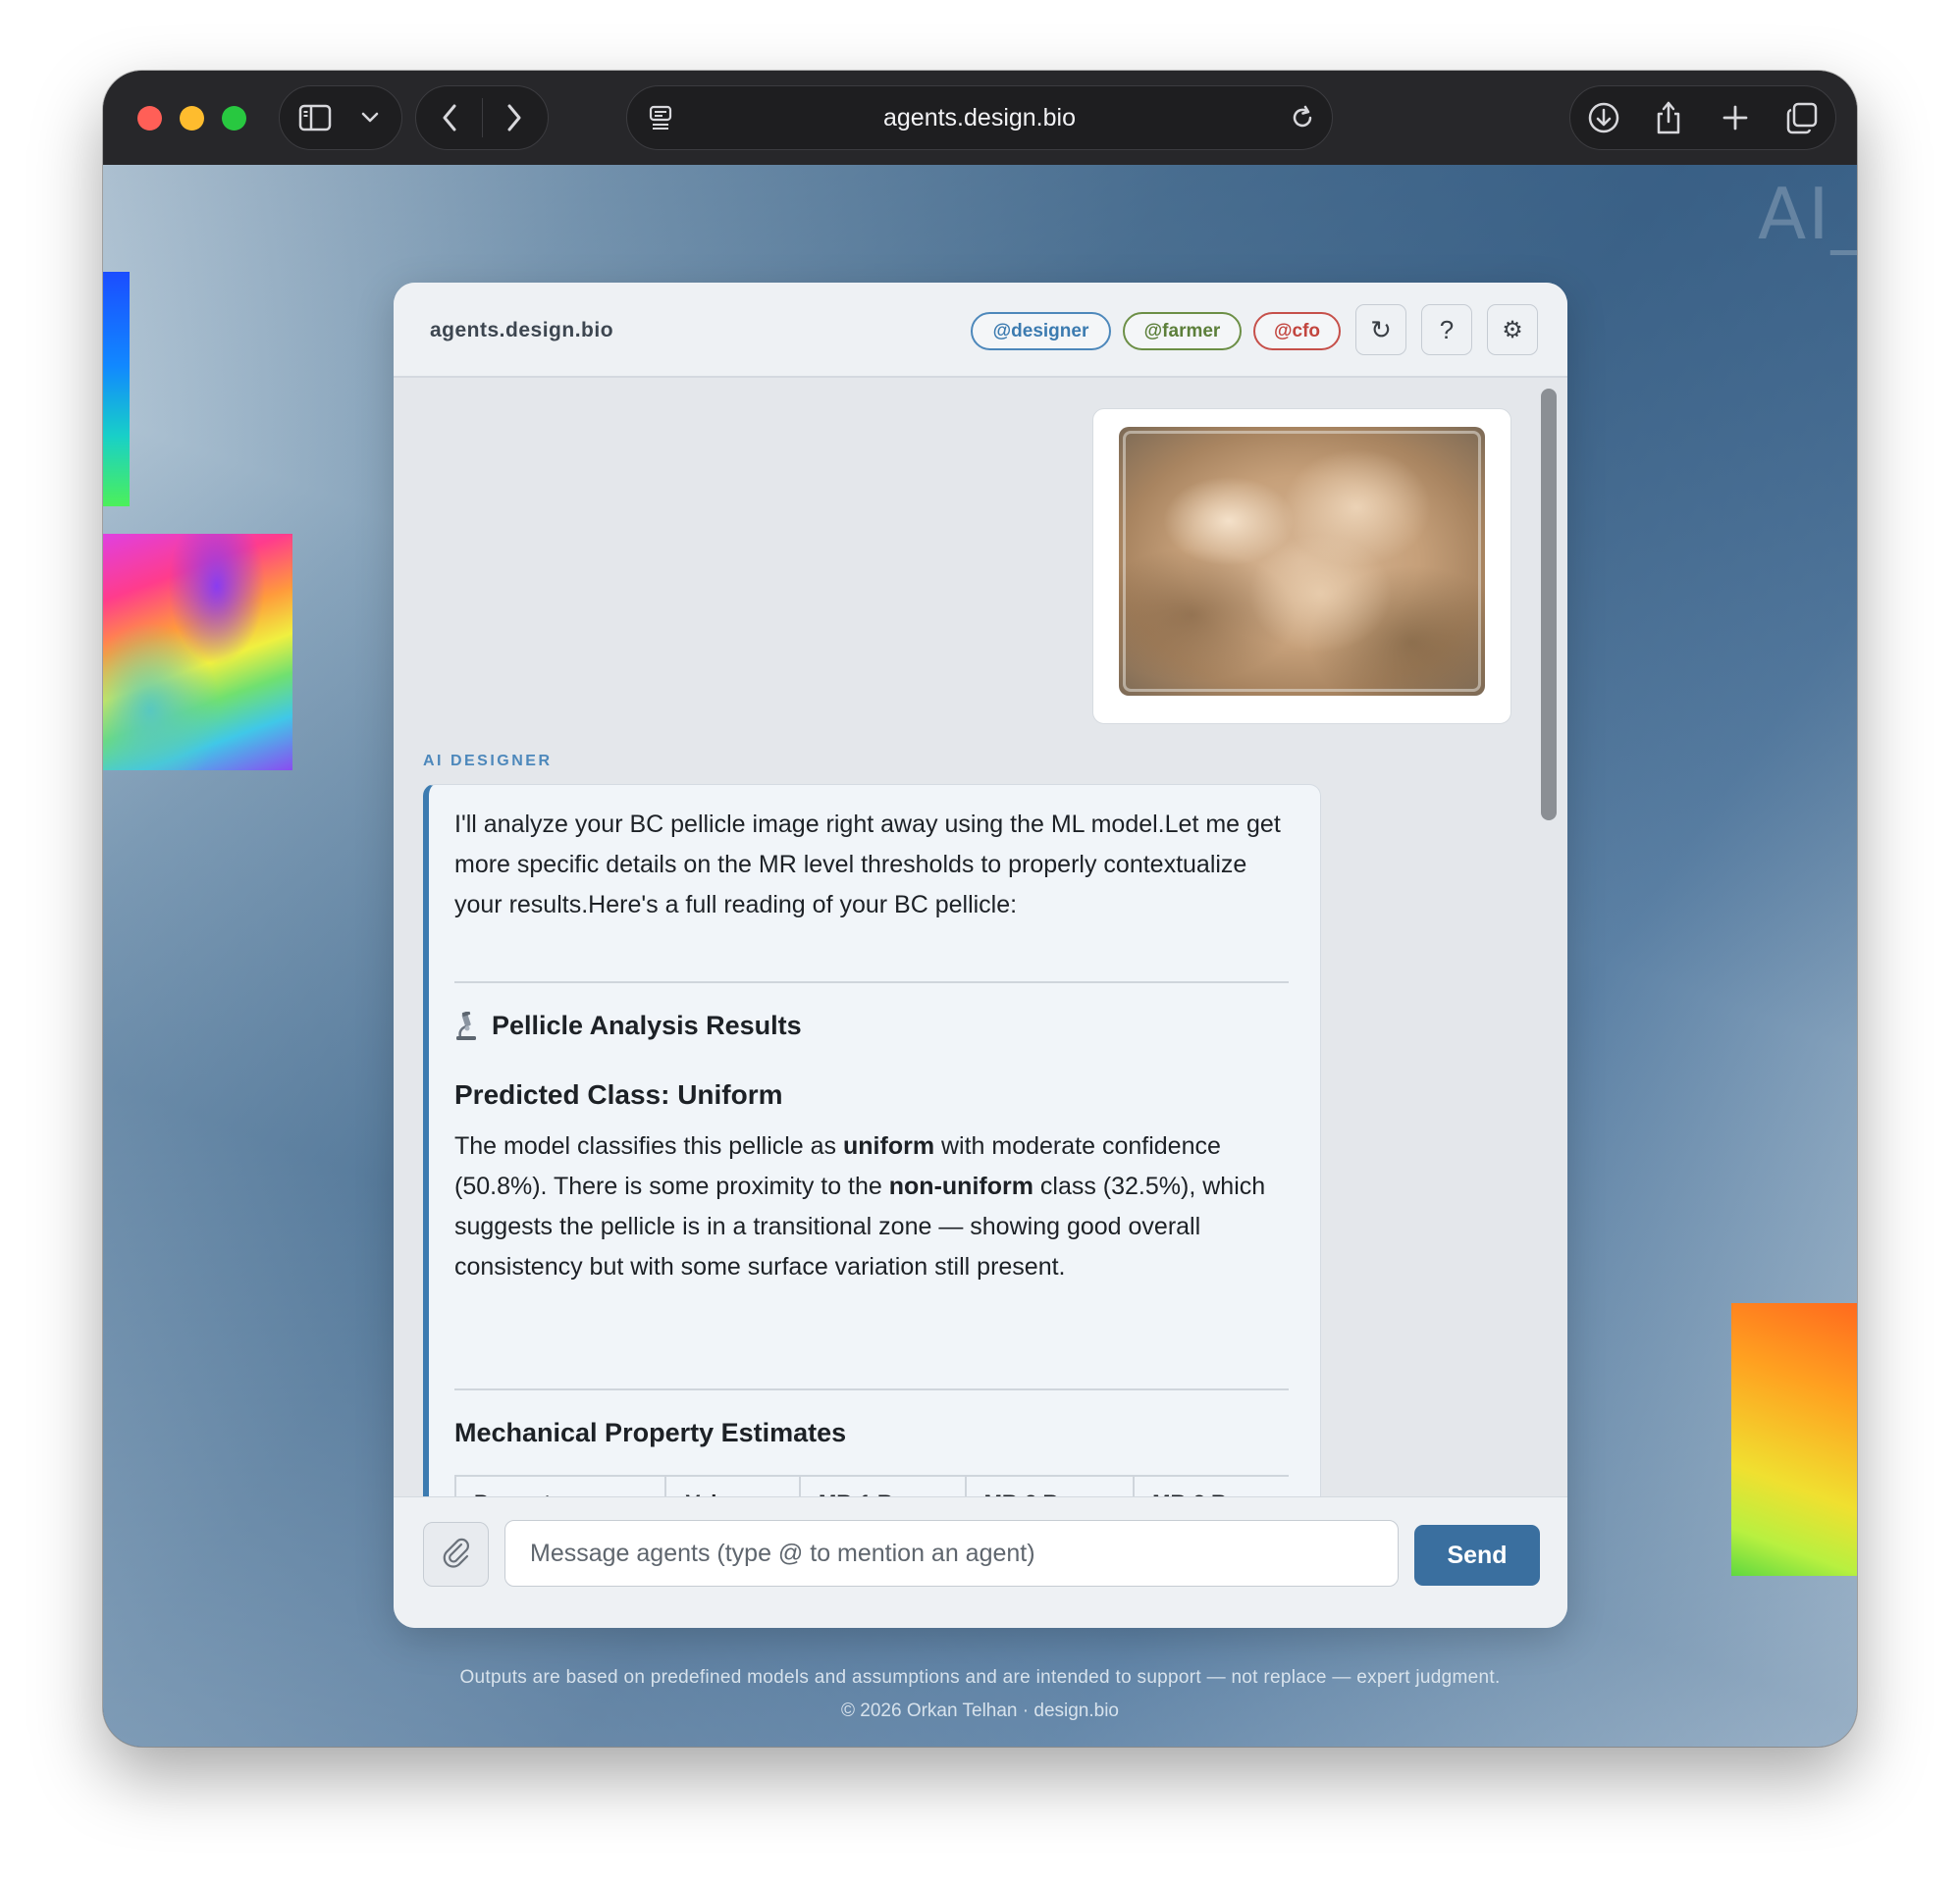  Describe the element at coordinates (649, 1146) in the screenshot. I see `para-text-1: The model classifies this pellicle as` at that location.